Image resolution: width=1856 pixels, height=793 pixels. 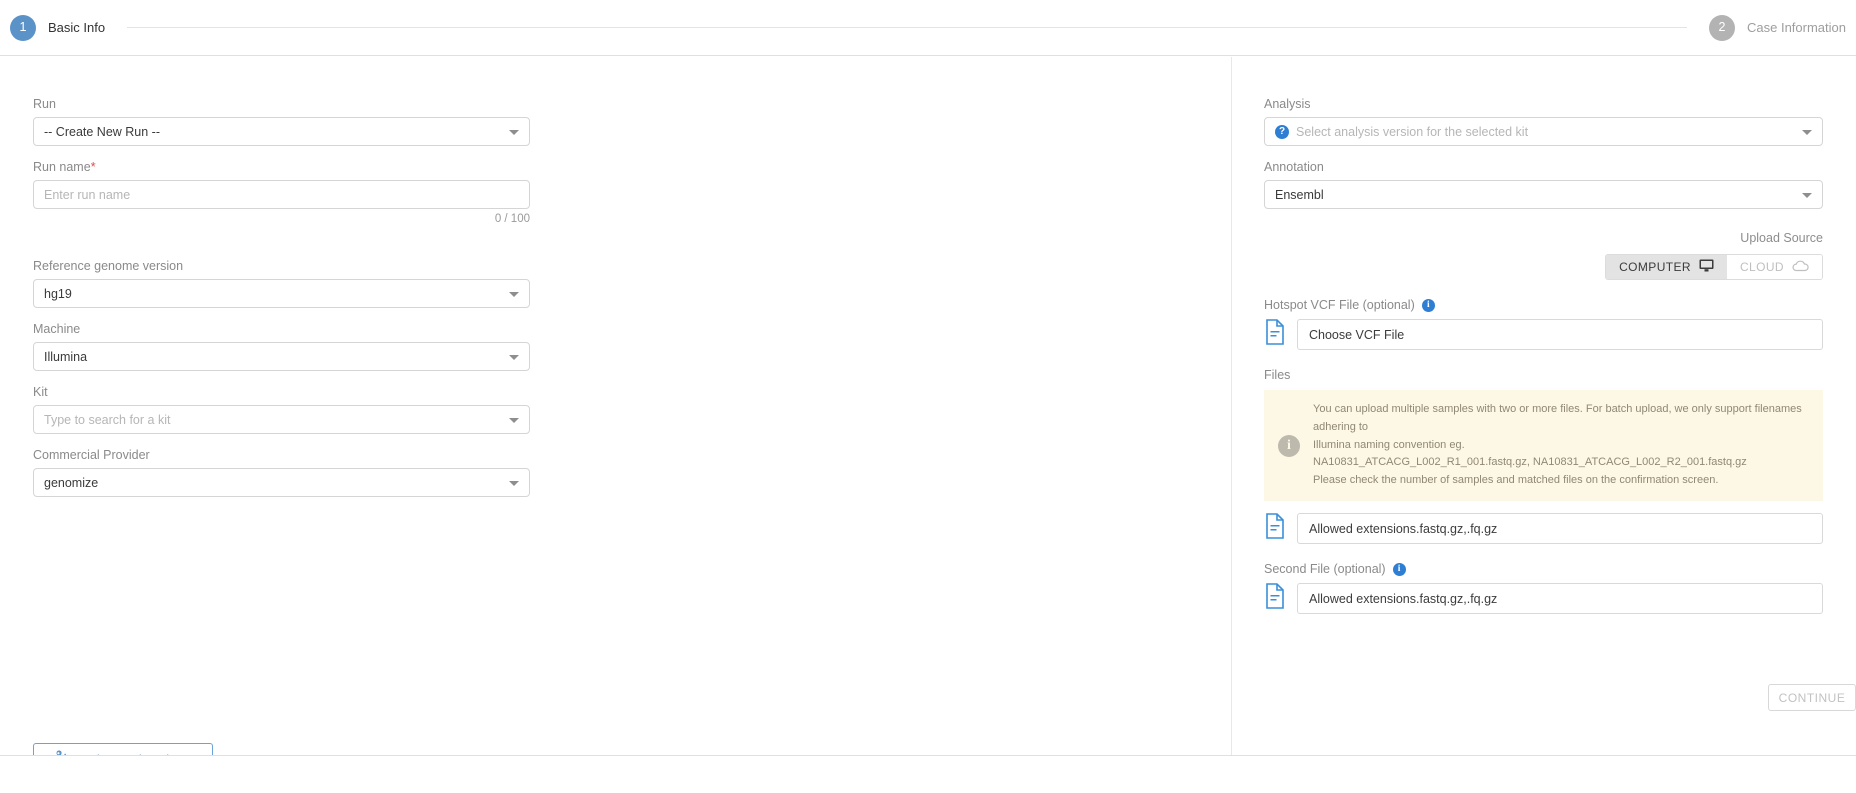 I want to click on second-file-row: Allowed extensions.fastq.gz,.fq.gz, so click(x=1543, y=599).